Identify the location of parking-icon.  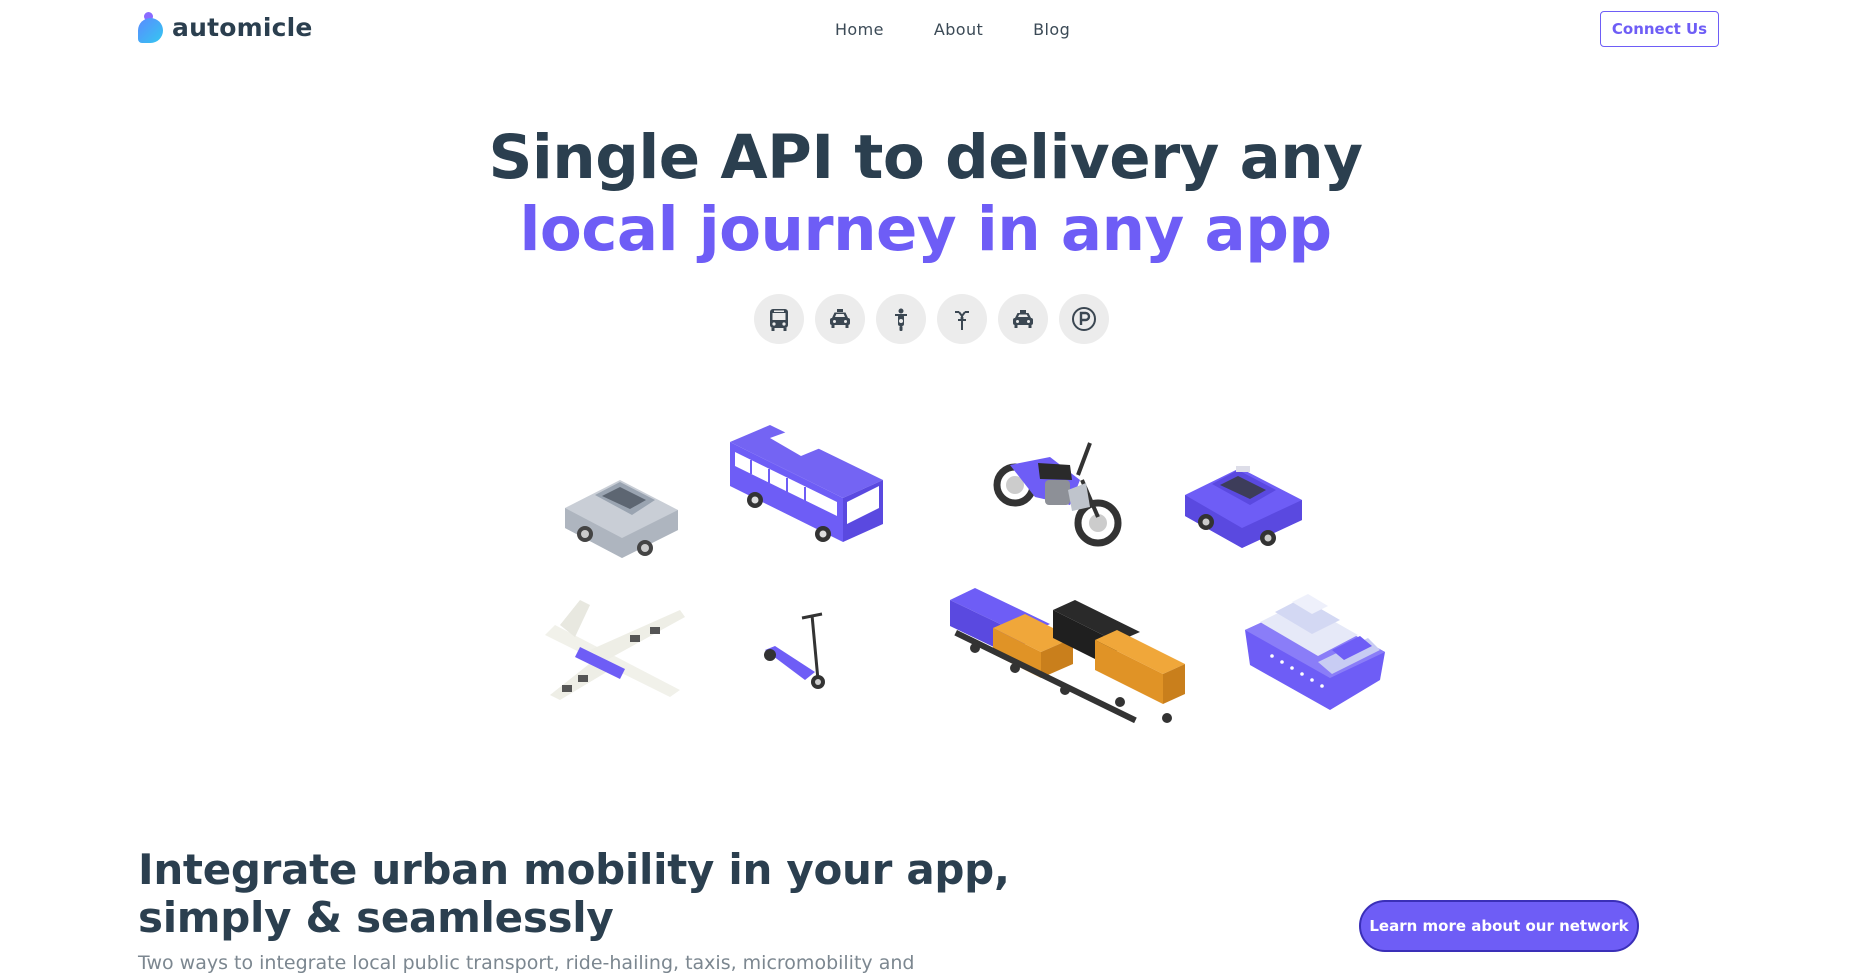
(1084, 319).